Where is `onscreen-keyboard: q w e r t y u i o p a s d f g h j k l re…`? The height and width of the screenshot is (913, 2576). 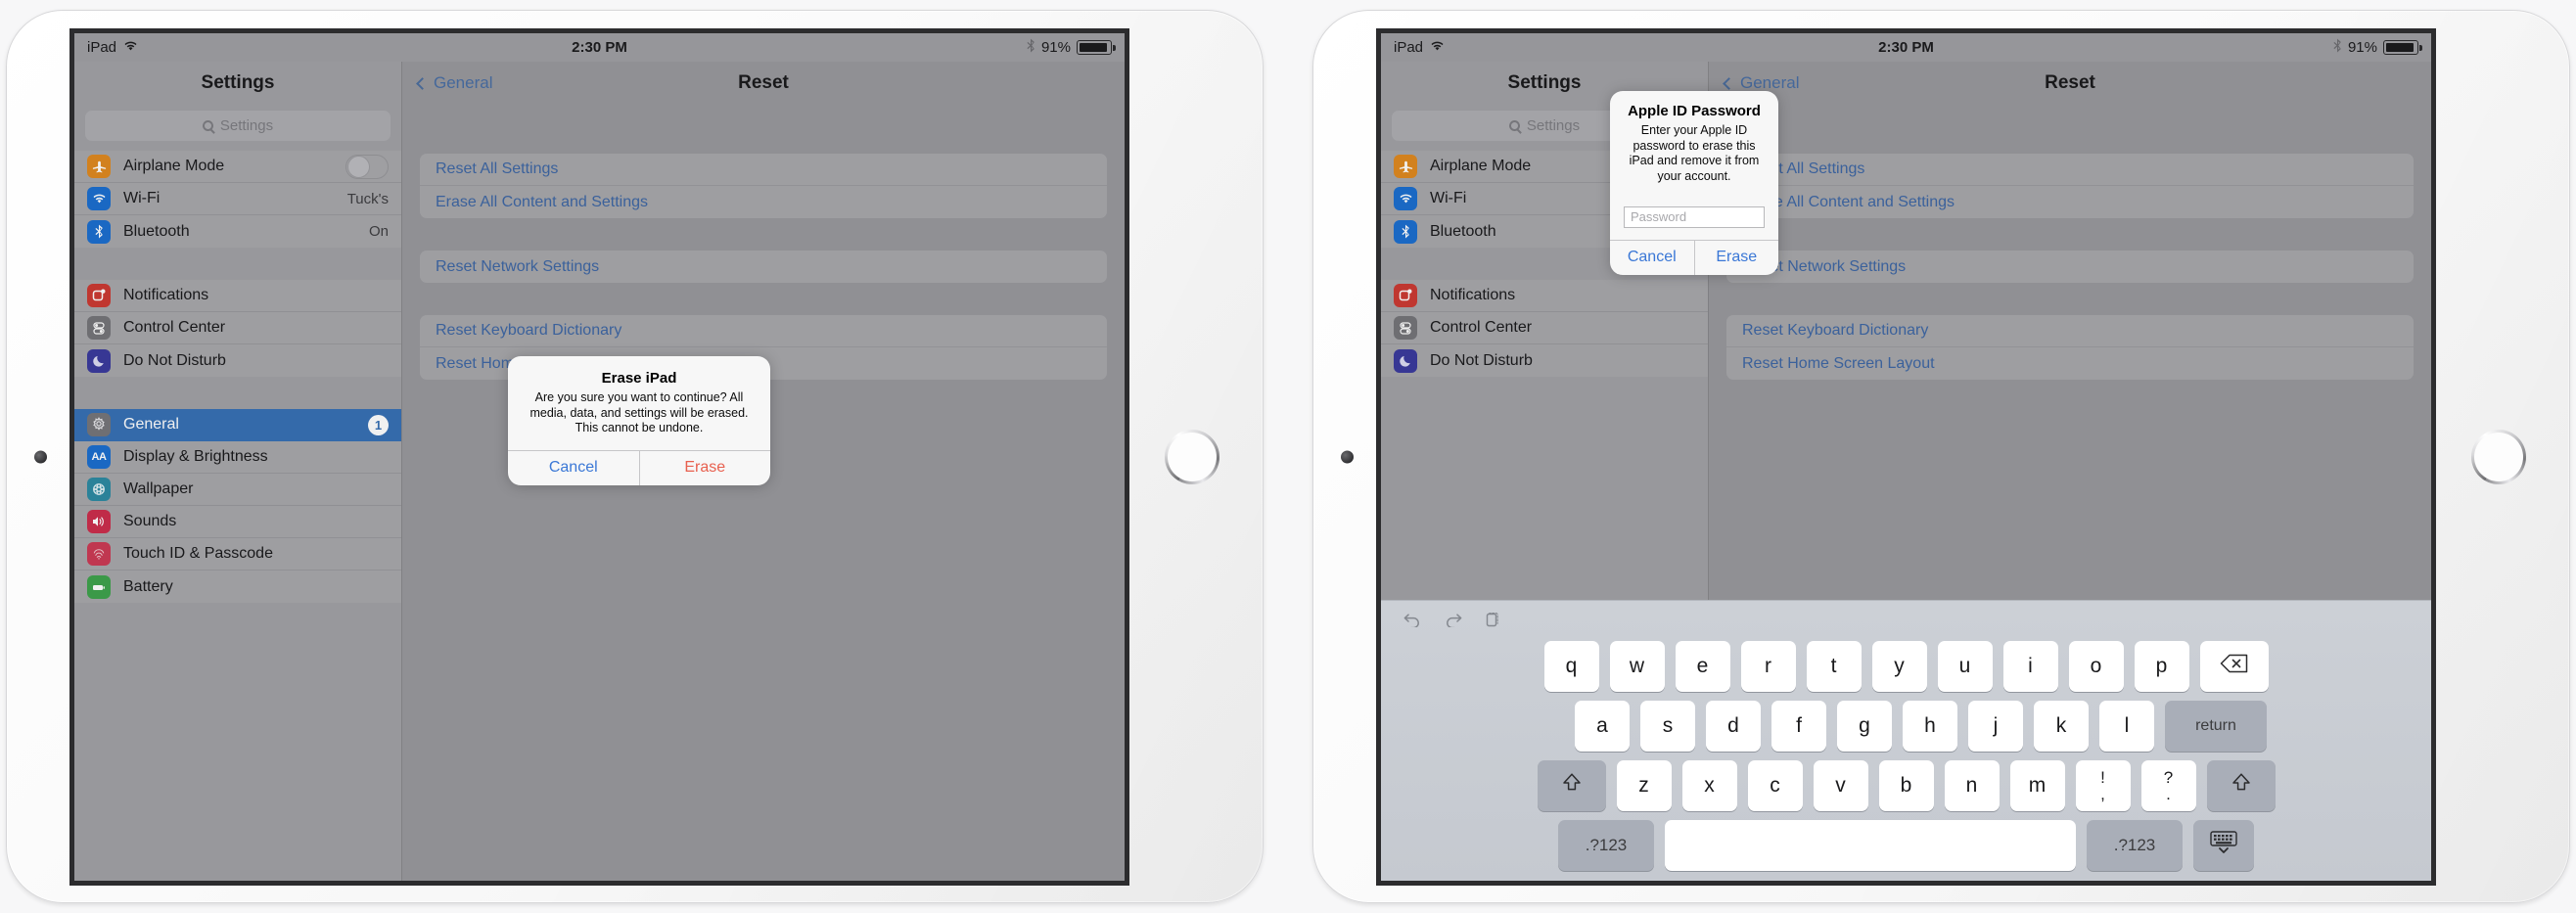 onscreen-keyboard: q w e r t y u i o p a s d f g h j k l re… is located at coordinates (1906, 740).